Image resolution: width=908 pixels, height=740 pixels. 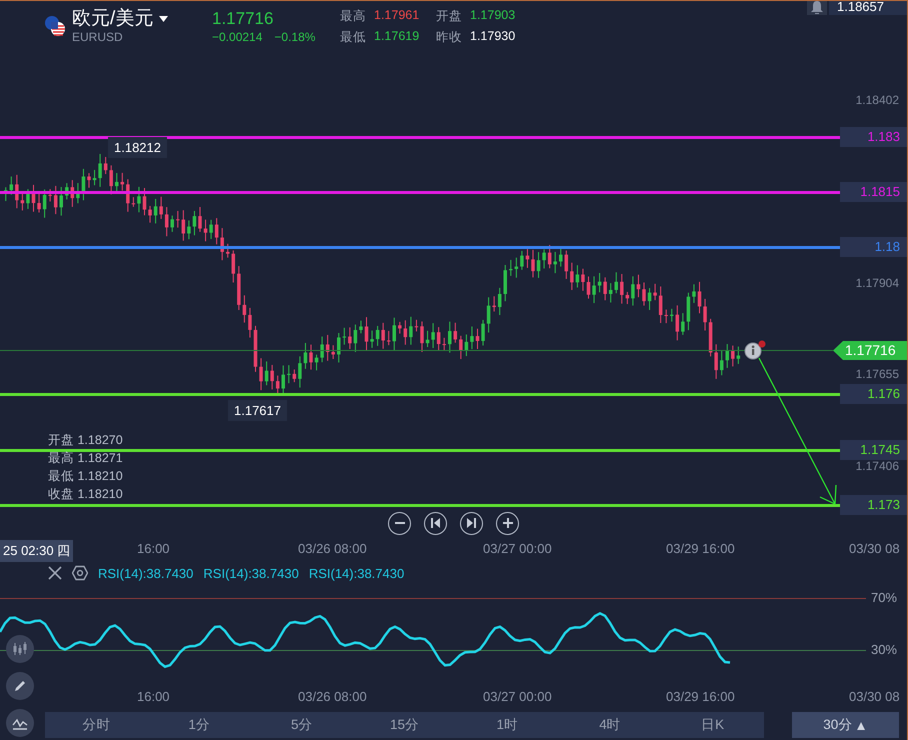 I want to click on settings-icon, so click(x=80, y=573).